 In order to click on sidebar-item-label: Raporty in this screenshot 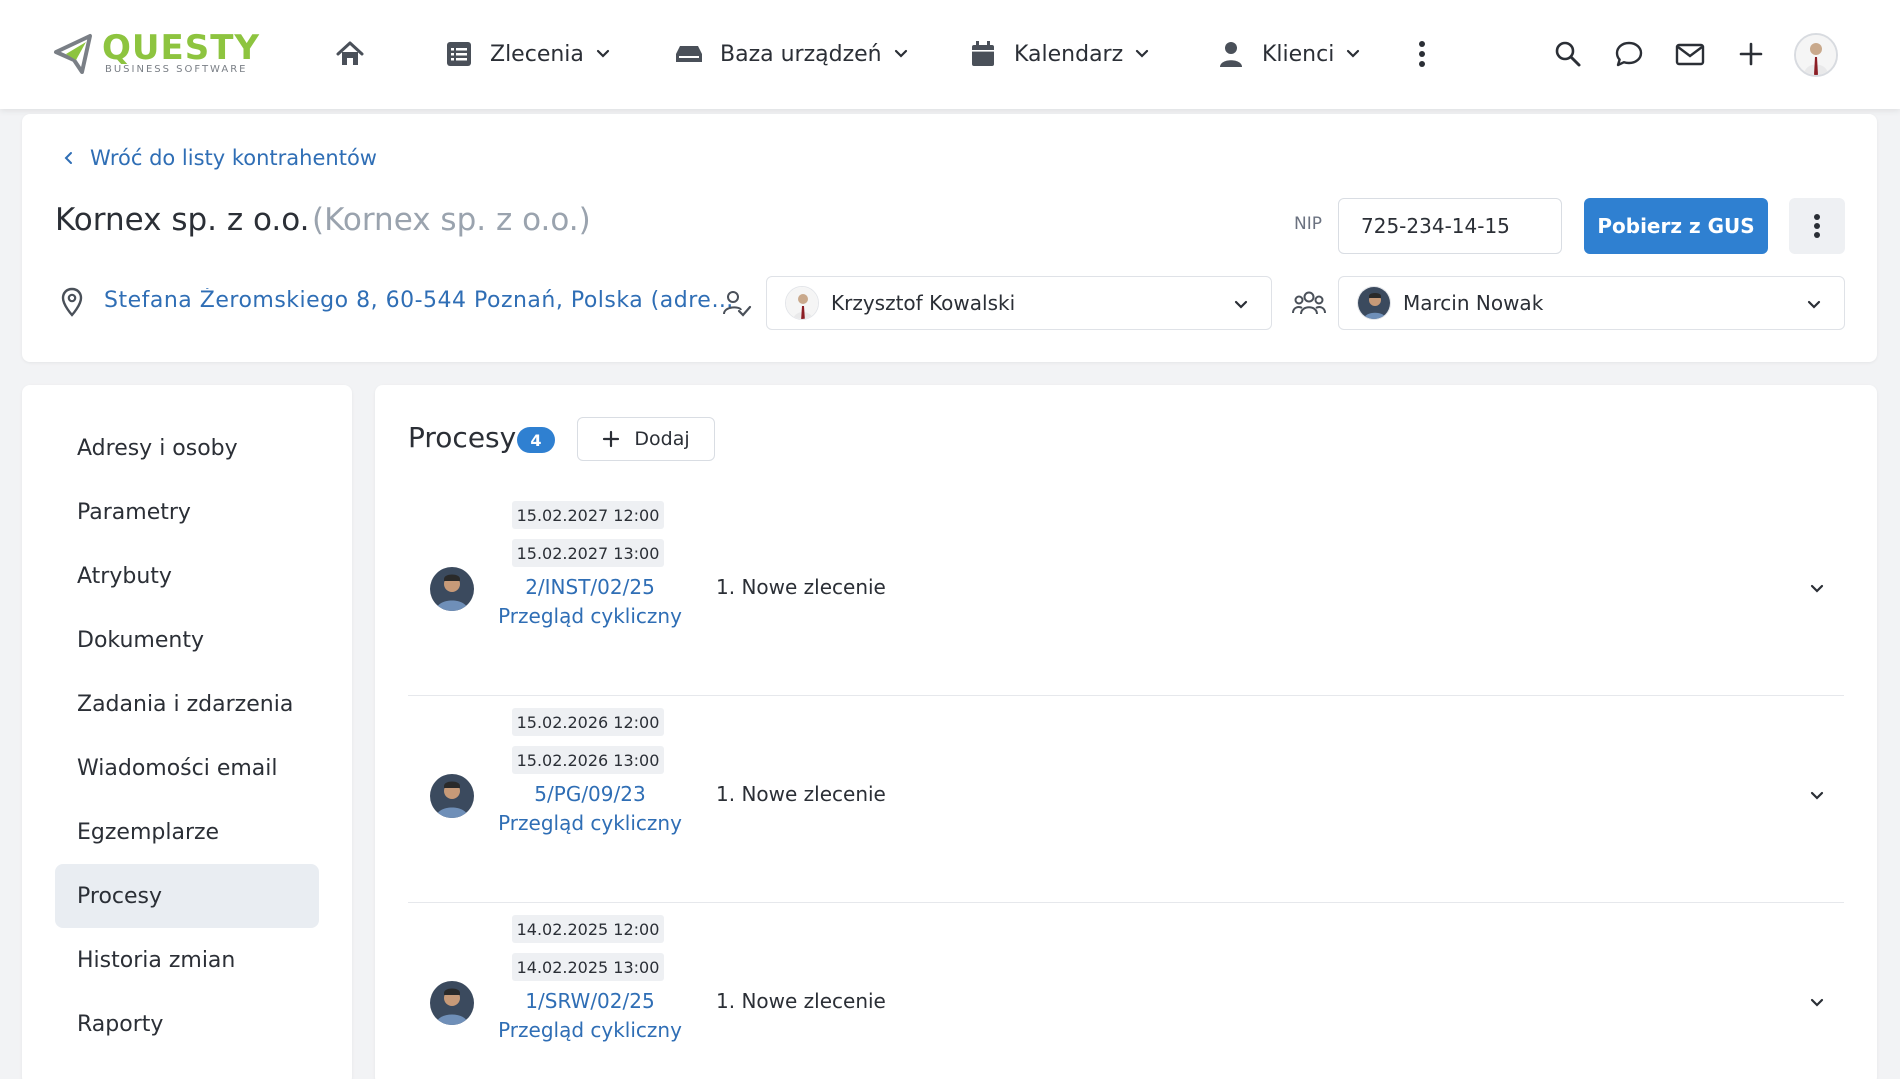, I will do `click(120, 1024)`.